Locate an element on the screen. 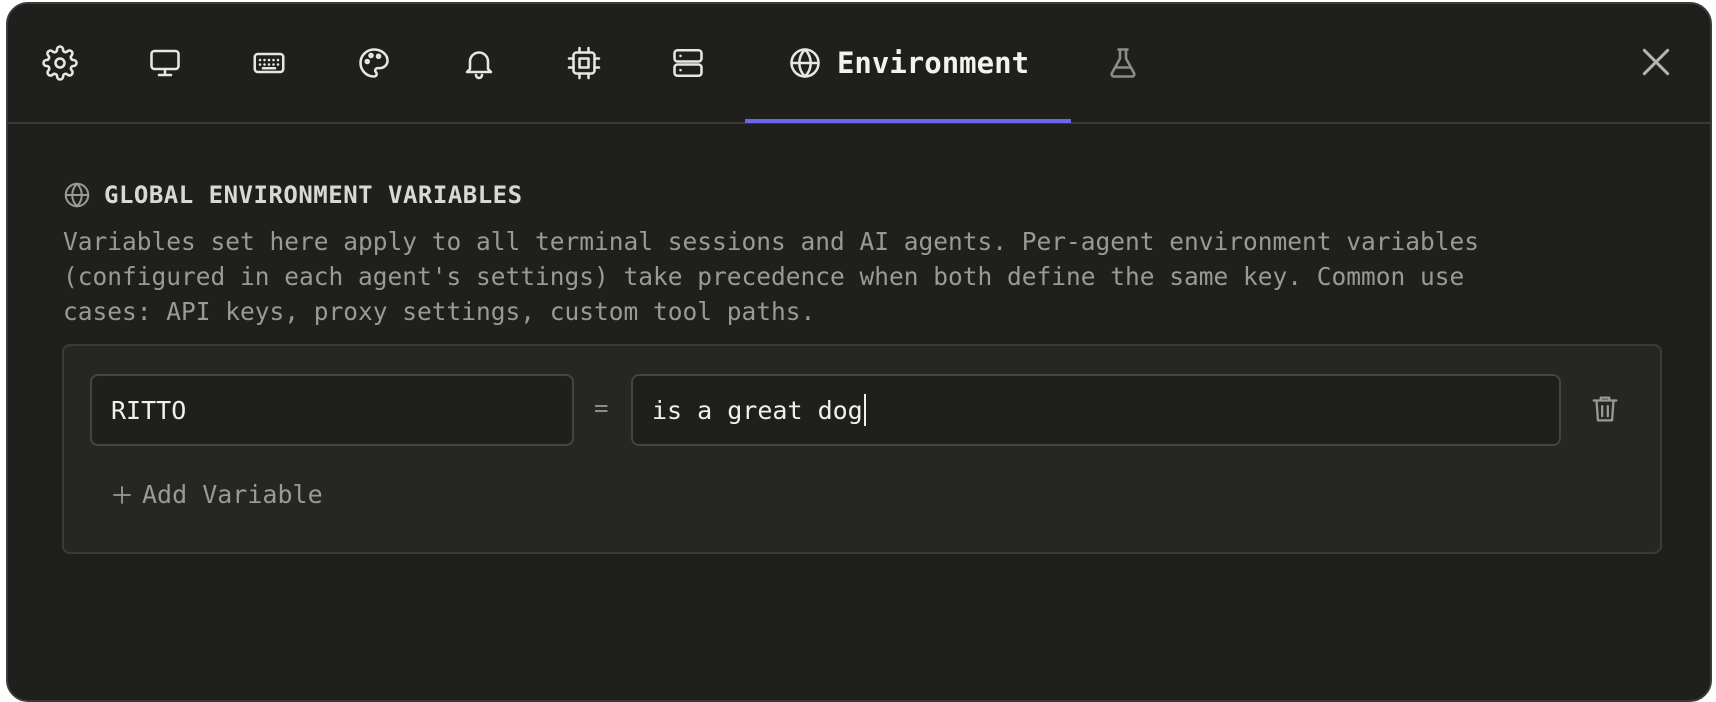  add-variable-button: Add Variable is located at coordinates (216, 494).